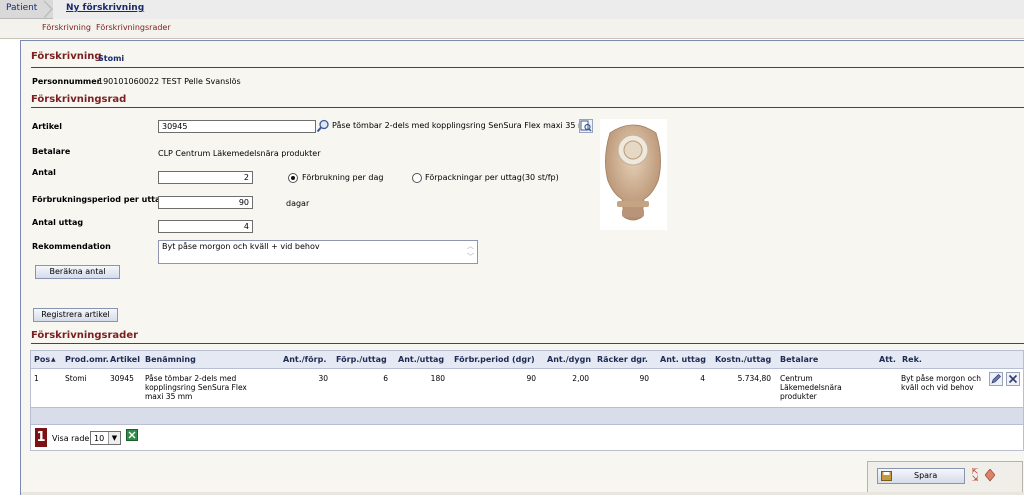 The height and width of the screenshot is (495, 1024). What do you see at coordinates (42, 359) in the screenshot?
I see `col-pos: Pos` at bounding box center [42, 359].